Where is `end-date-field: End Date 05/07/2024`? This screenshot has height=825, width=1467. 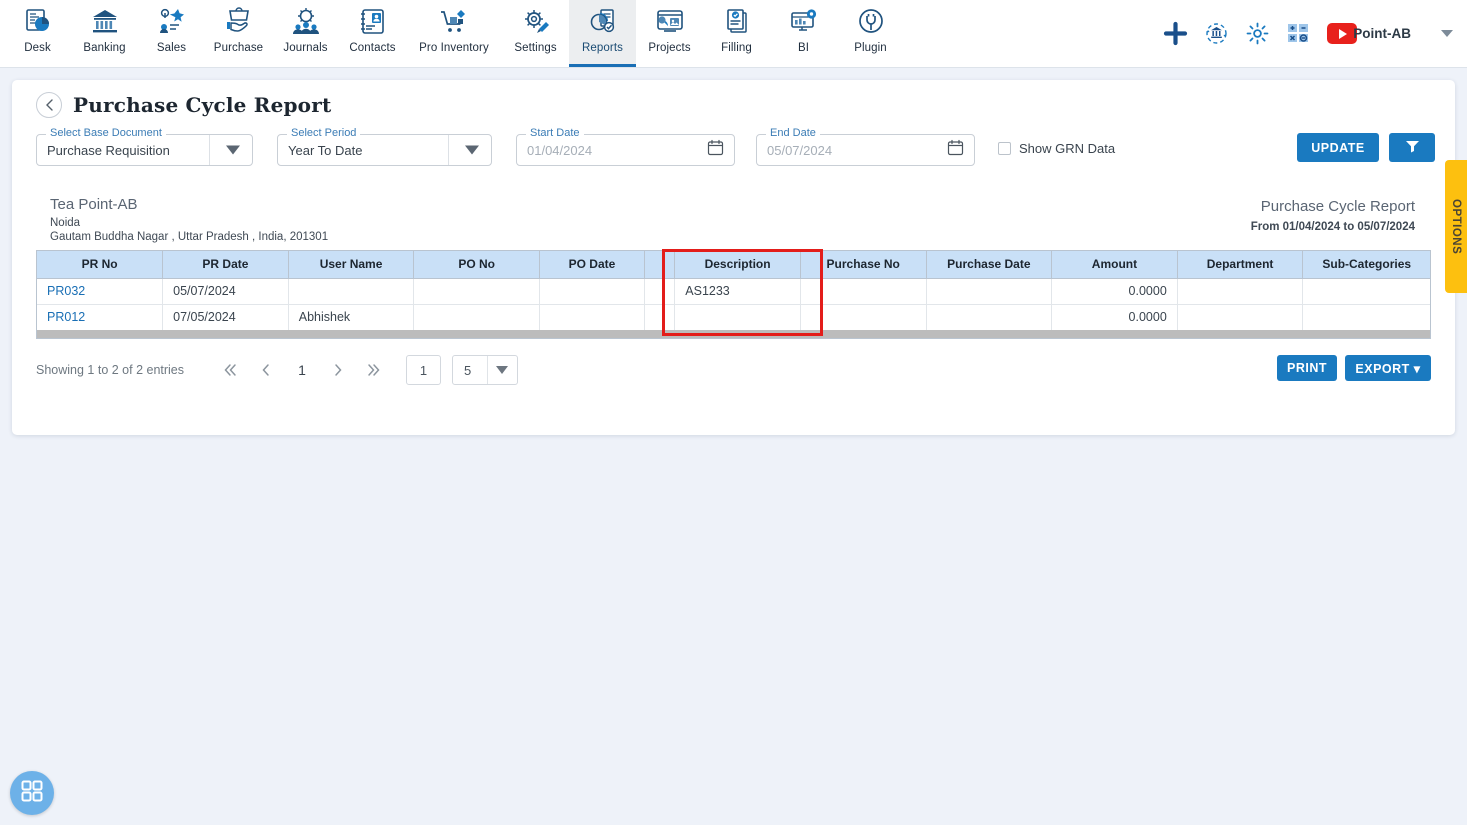 end-date-field: End Date 05/07/2024 is located at coordinates (865, 146).